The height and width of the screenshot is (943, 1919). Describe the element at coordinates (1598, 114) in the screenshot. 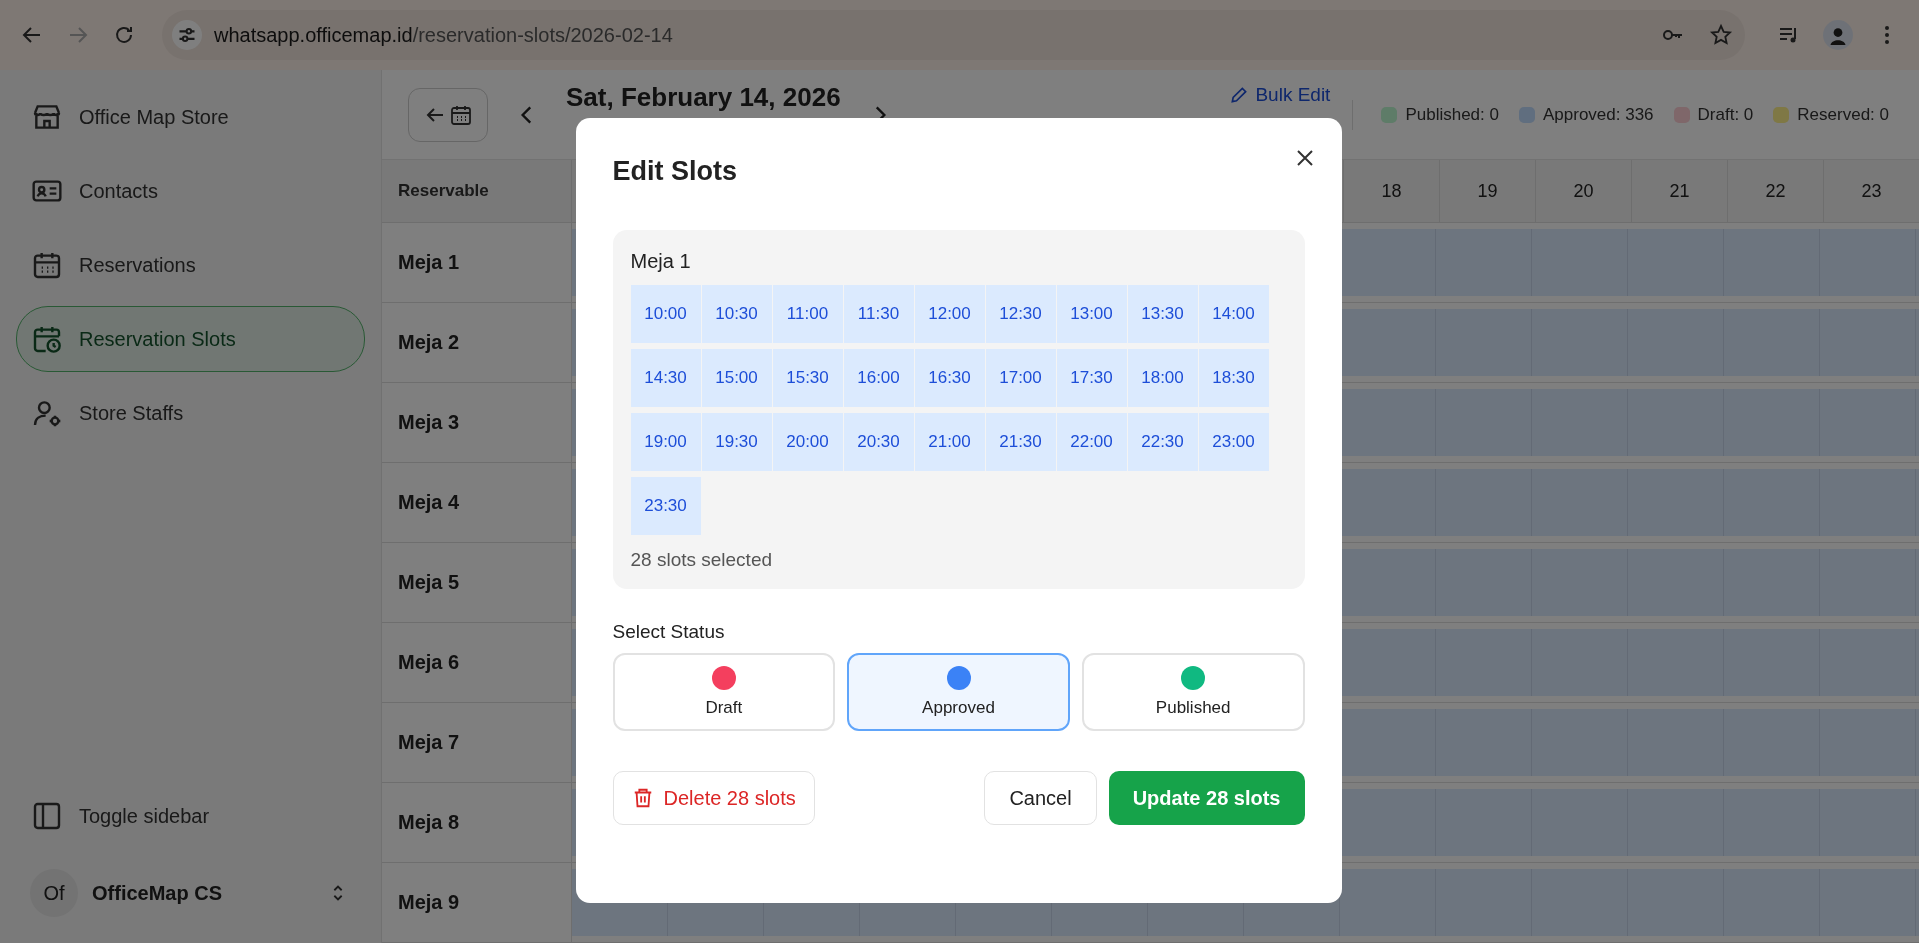

I see `legend-label: Approved: 336` at that location.